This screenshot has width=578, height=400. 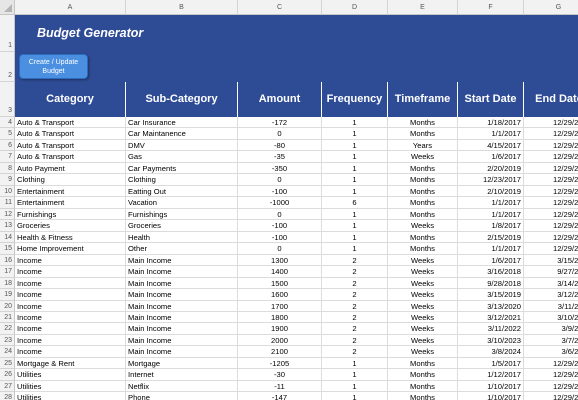 What do you see at coordinates (70, 249) in the screenshot?
I see `cell-category: Home Improvement` at bounding box center [70, 249].